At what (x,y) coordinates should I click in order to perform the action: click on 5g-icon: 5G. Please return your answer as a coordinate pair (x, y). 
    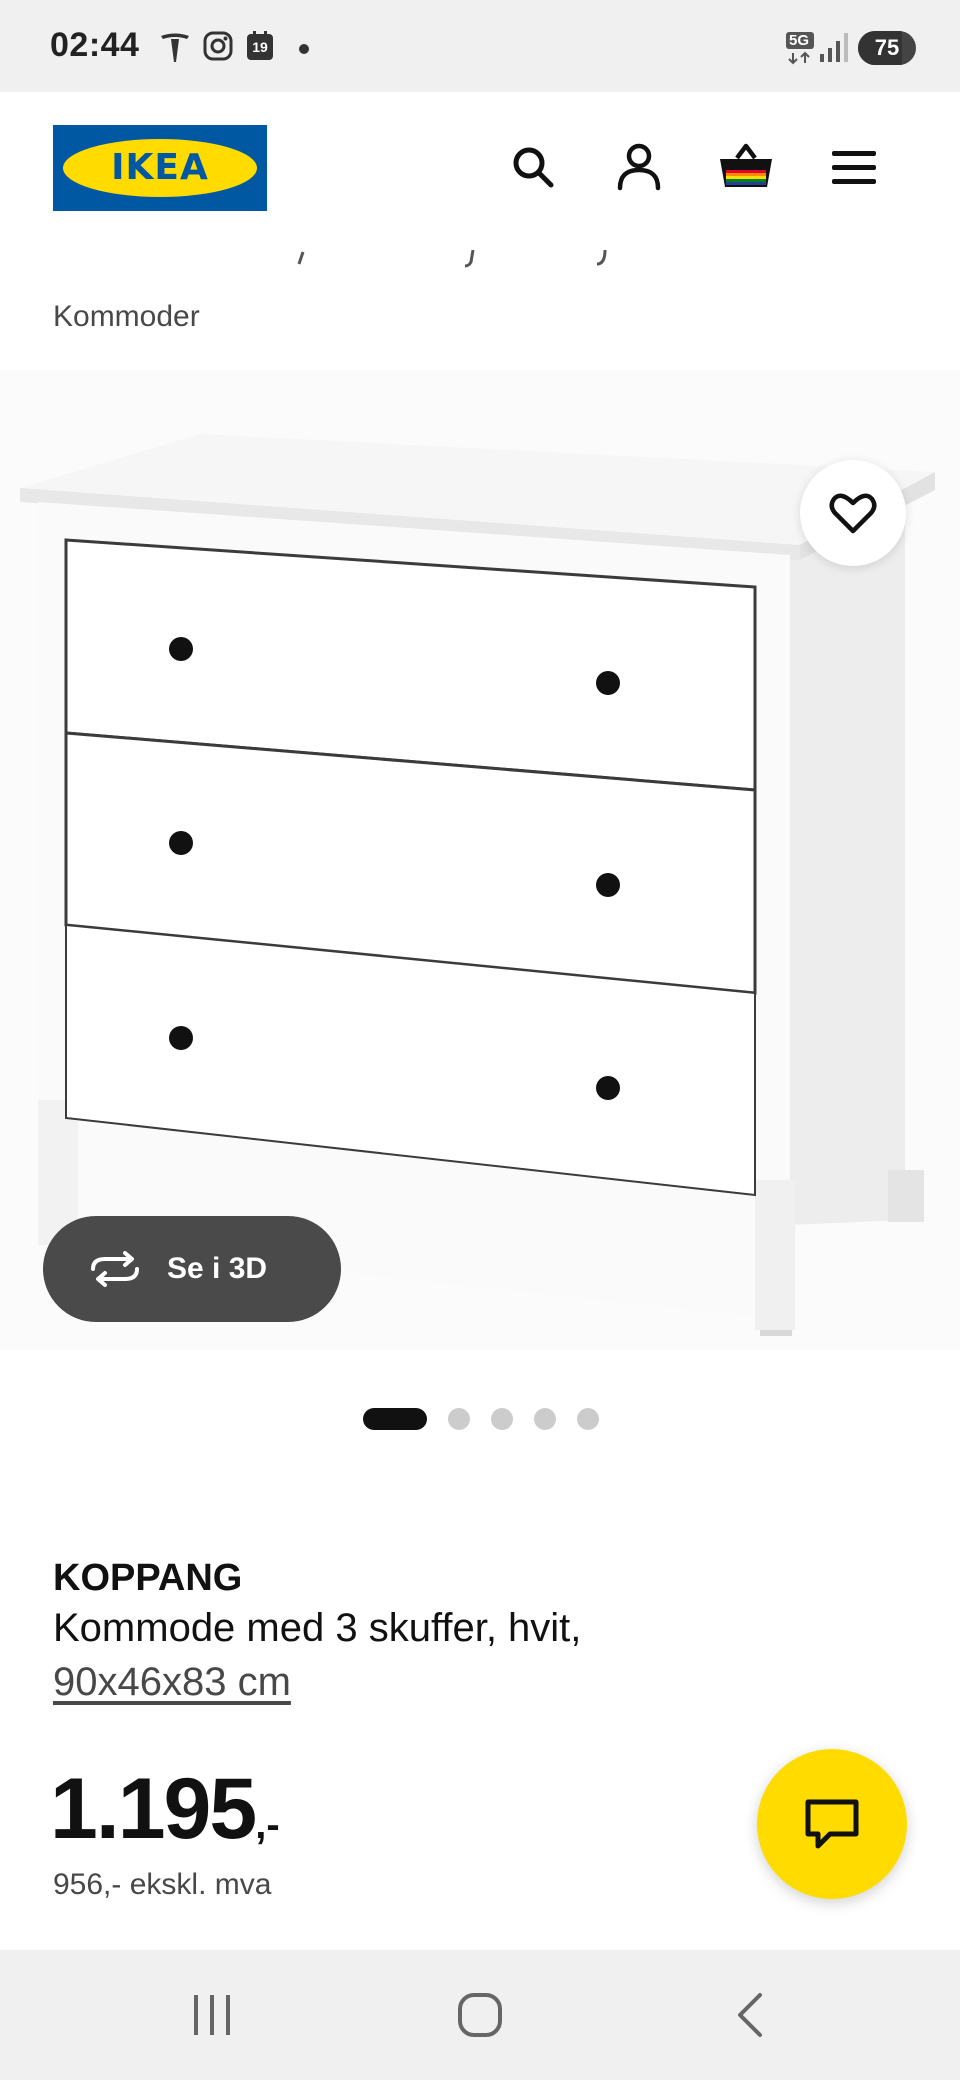
    Looking at the image, I should click on (800, 48).